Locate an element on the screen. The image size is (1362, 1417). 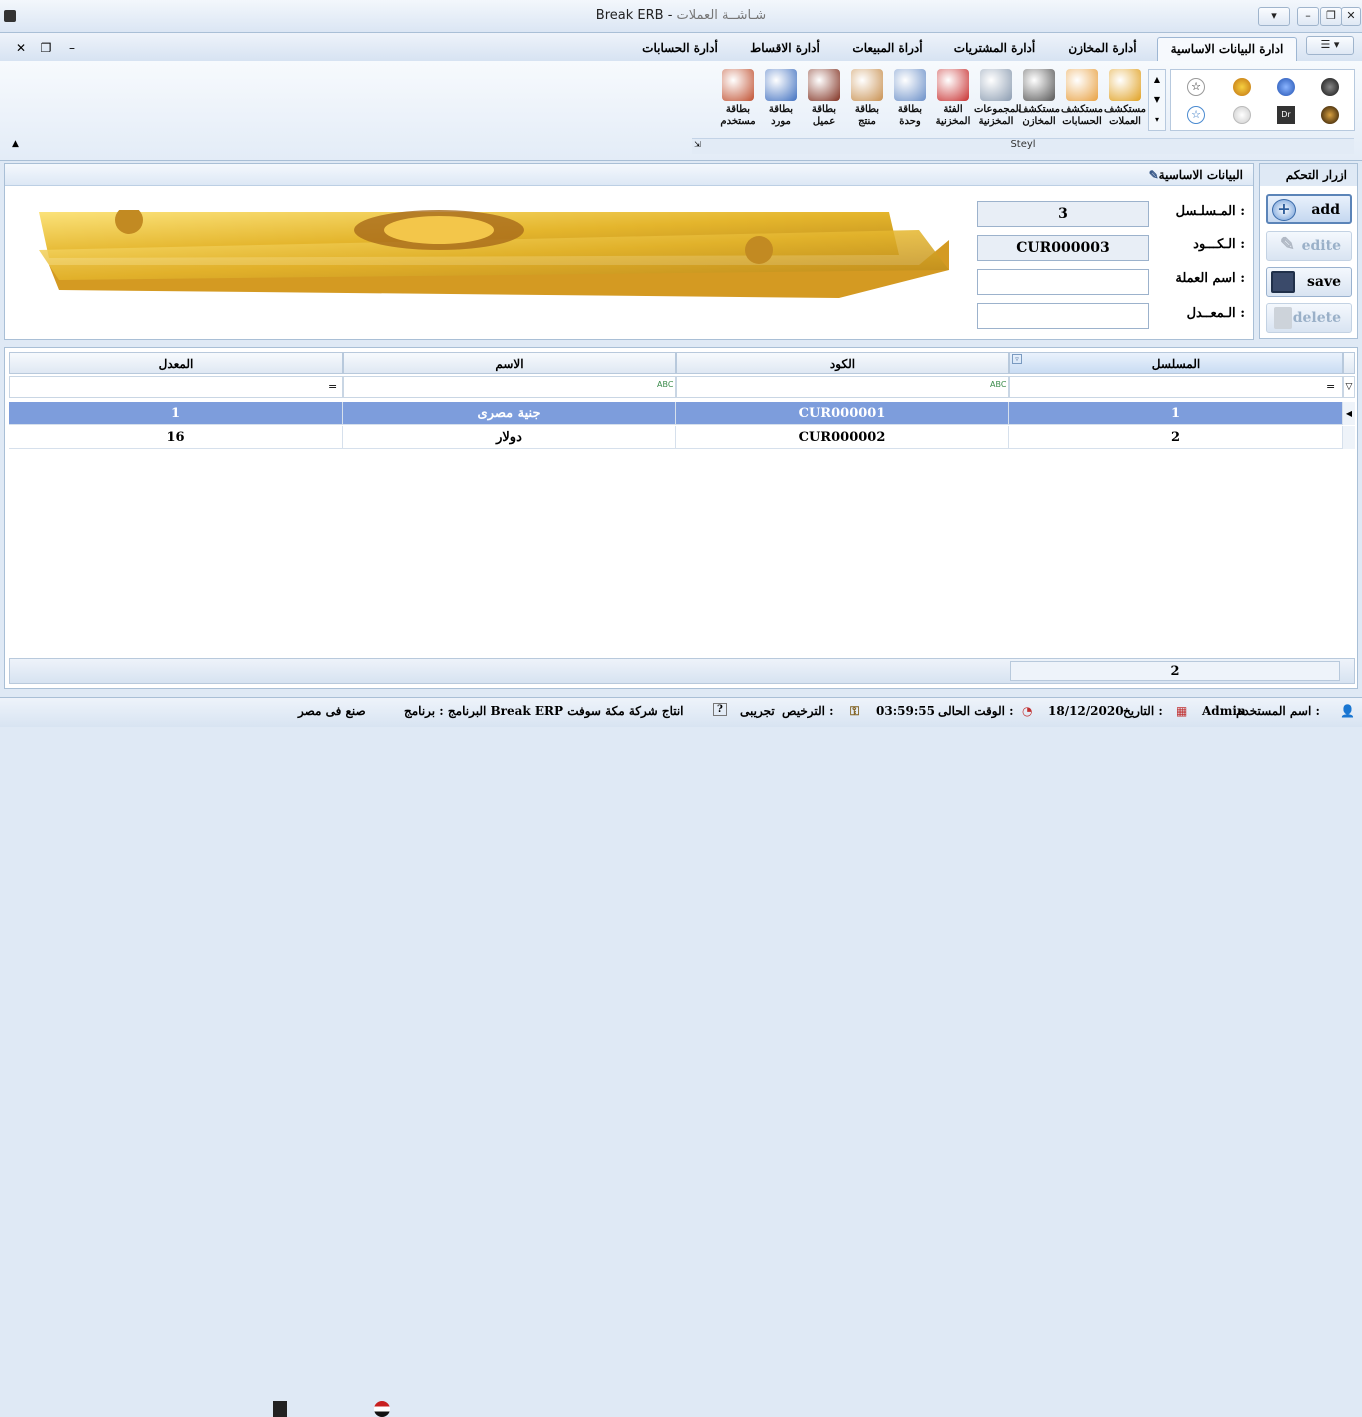
minimize-icon: – is located at coordinates (1308, 16).